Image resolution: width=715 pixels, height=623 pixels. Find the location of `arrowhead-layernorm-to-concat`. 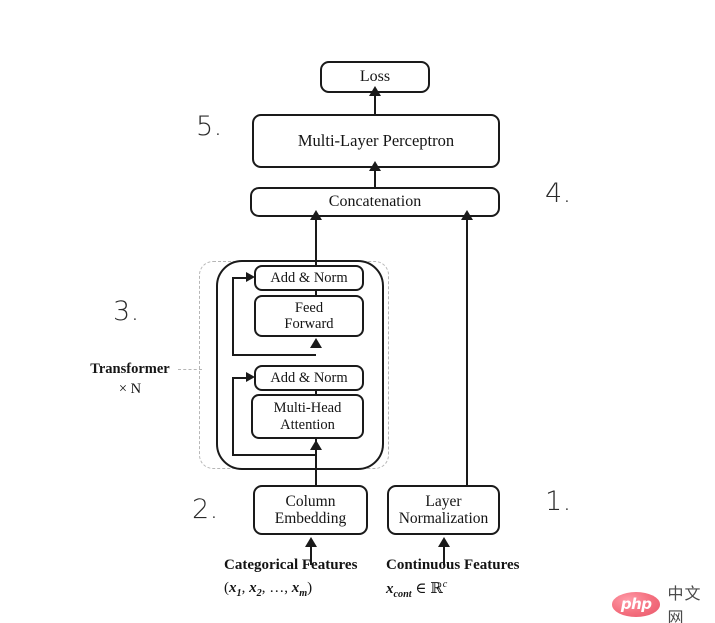

arrowhead-layernorm-to-concat is located at coordinates (467, 215).